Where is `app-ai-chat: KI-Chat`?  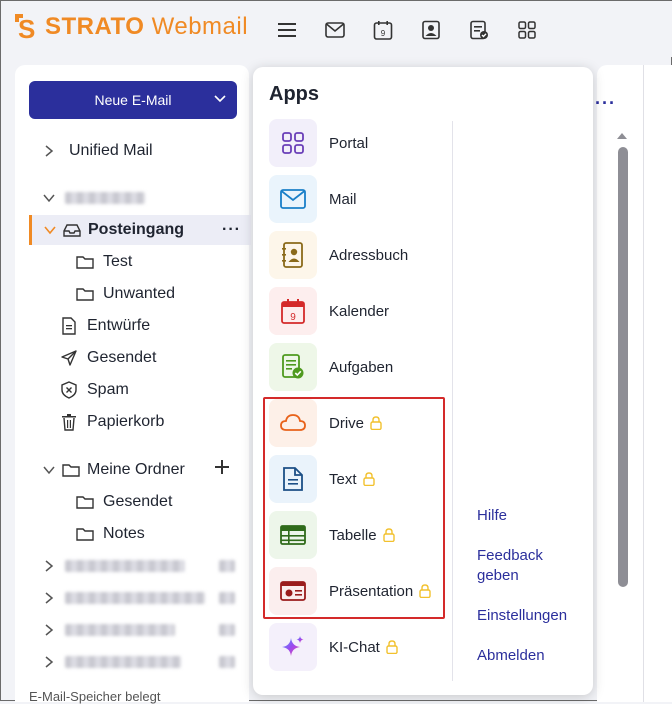
app-ai-chat: KI-Chat is located at coordinates (359, 647).